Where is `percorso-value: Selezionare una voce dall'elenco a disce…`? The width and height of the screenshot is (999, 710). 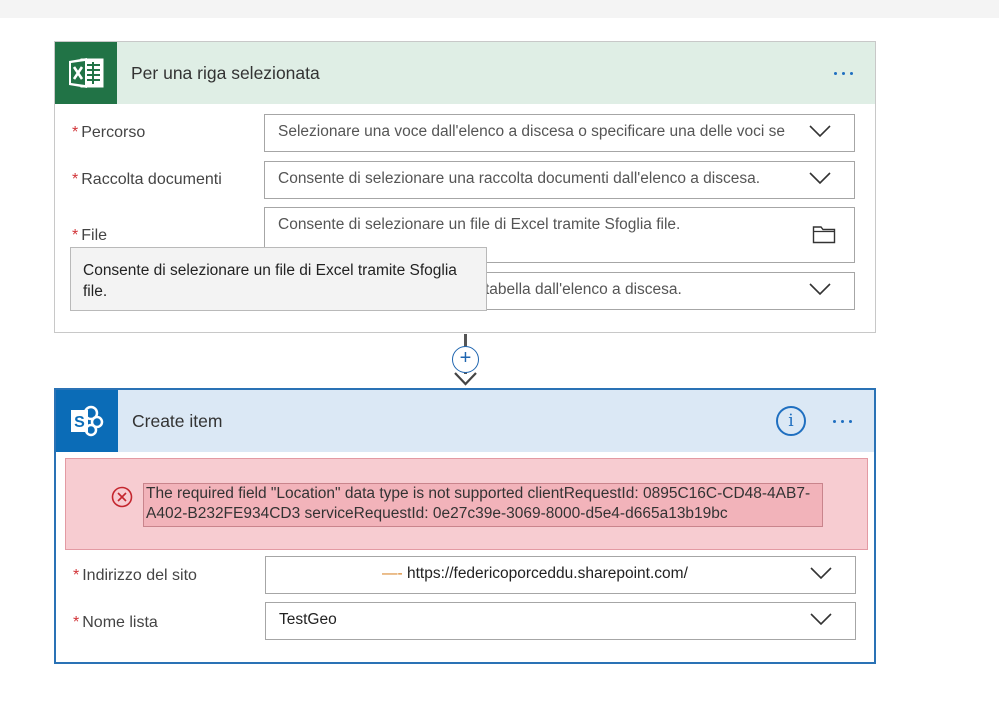
percorso-value: Selezionare una voce dall'elenco a disce… is located at coordinates (532, 131).